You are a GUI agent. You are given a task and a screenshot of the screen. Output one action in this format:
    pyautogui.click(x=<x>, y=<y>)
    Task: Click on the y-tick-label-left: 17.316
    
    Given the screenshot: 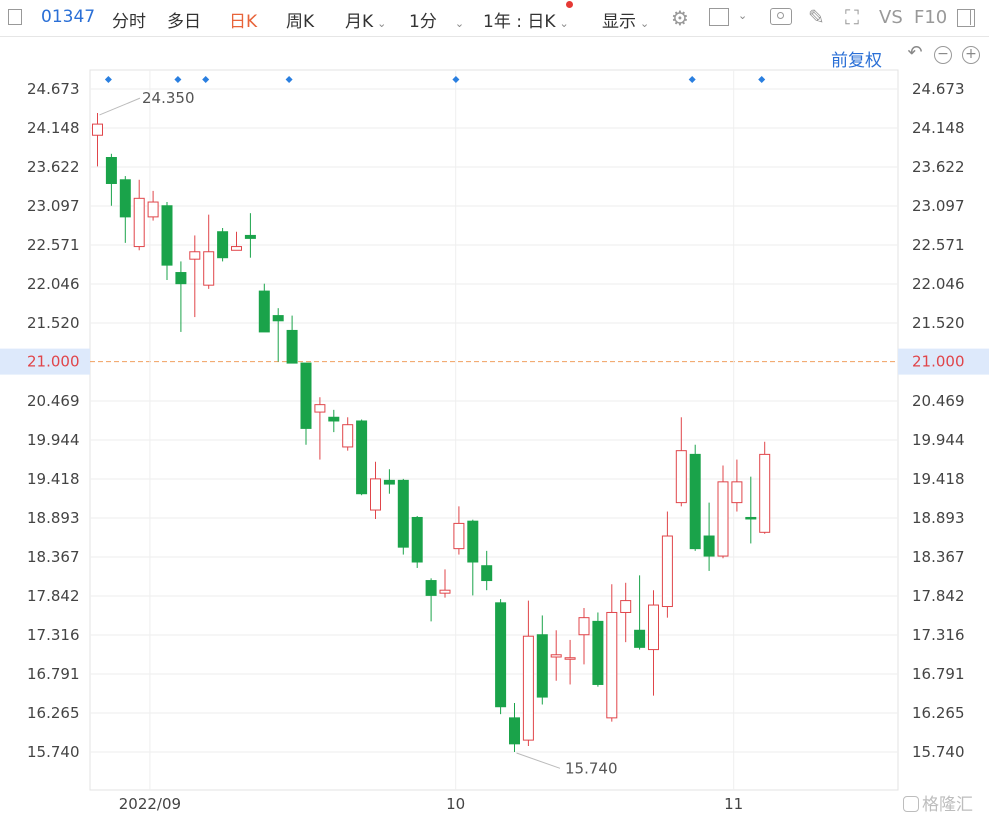 What is the action you would take?
    pyautogui.click(x=53, y=635)
    